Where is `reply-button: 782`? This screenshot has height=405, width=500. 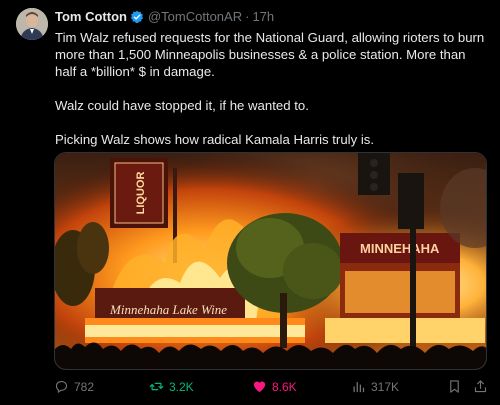
reply-button: 782 is located at coordinates (74, 386).